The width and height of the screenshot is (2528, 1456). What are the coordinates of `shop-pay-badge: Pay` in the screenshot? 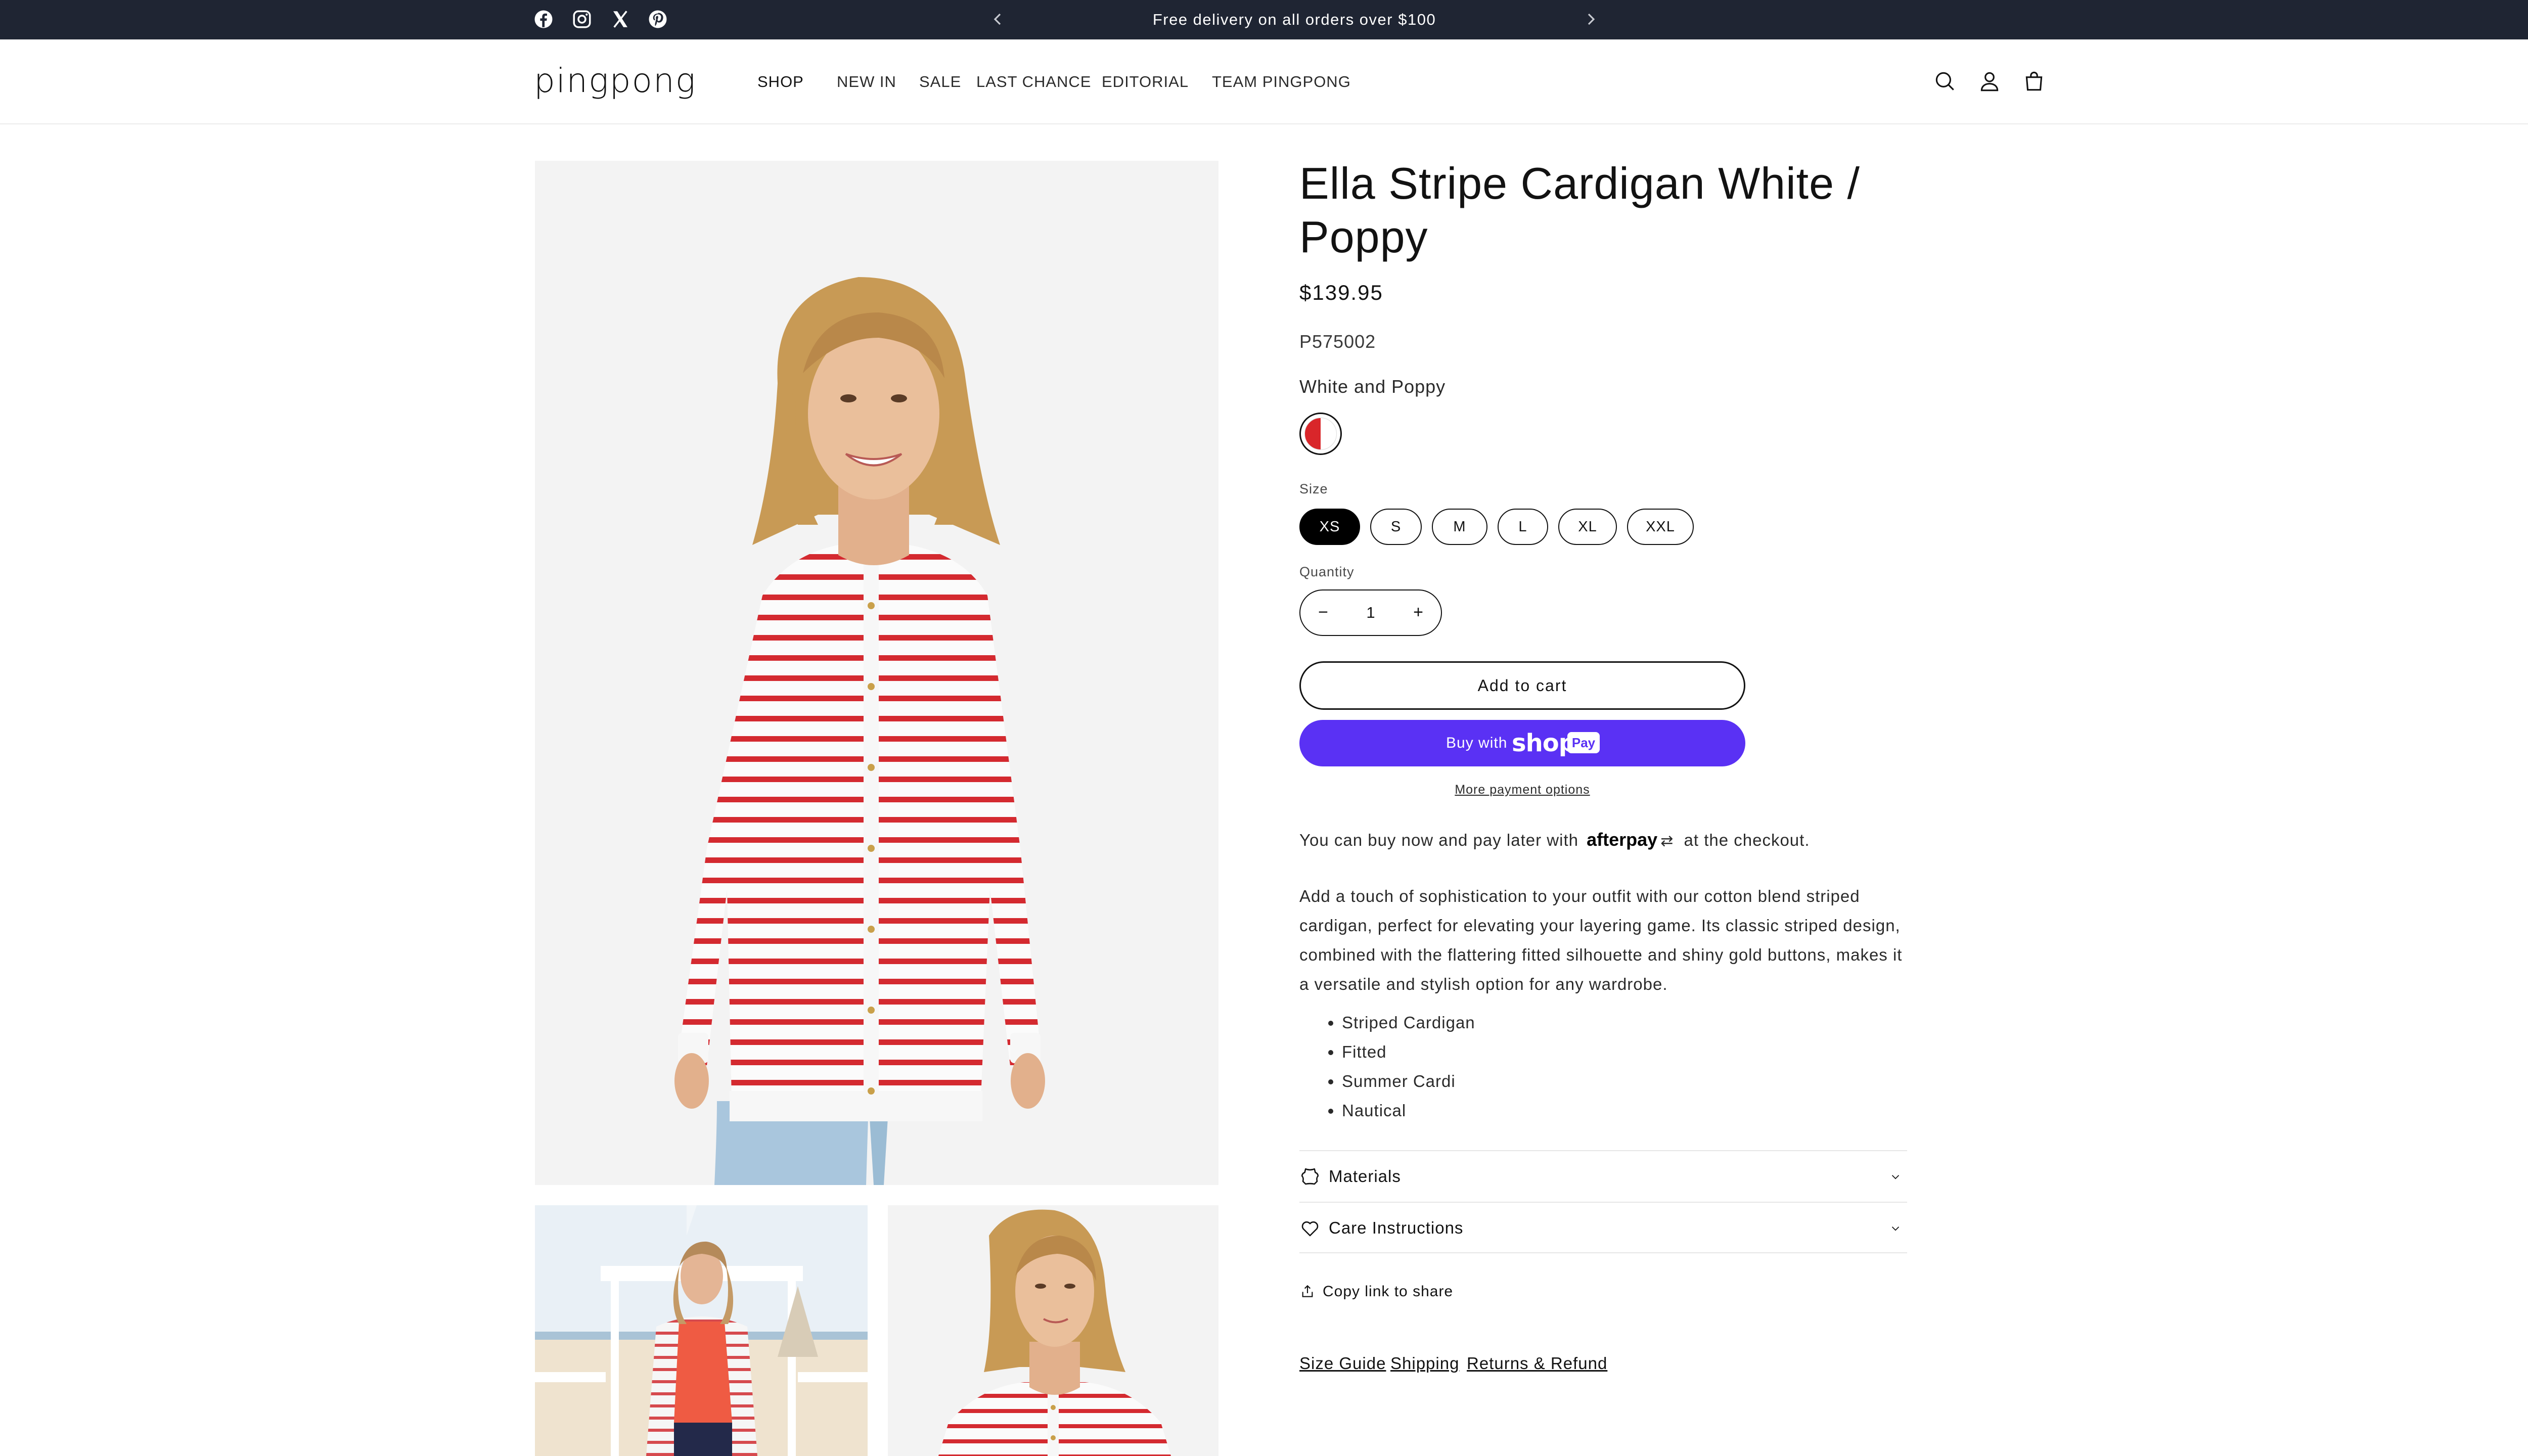 It's located at (1584, 742).